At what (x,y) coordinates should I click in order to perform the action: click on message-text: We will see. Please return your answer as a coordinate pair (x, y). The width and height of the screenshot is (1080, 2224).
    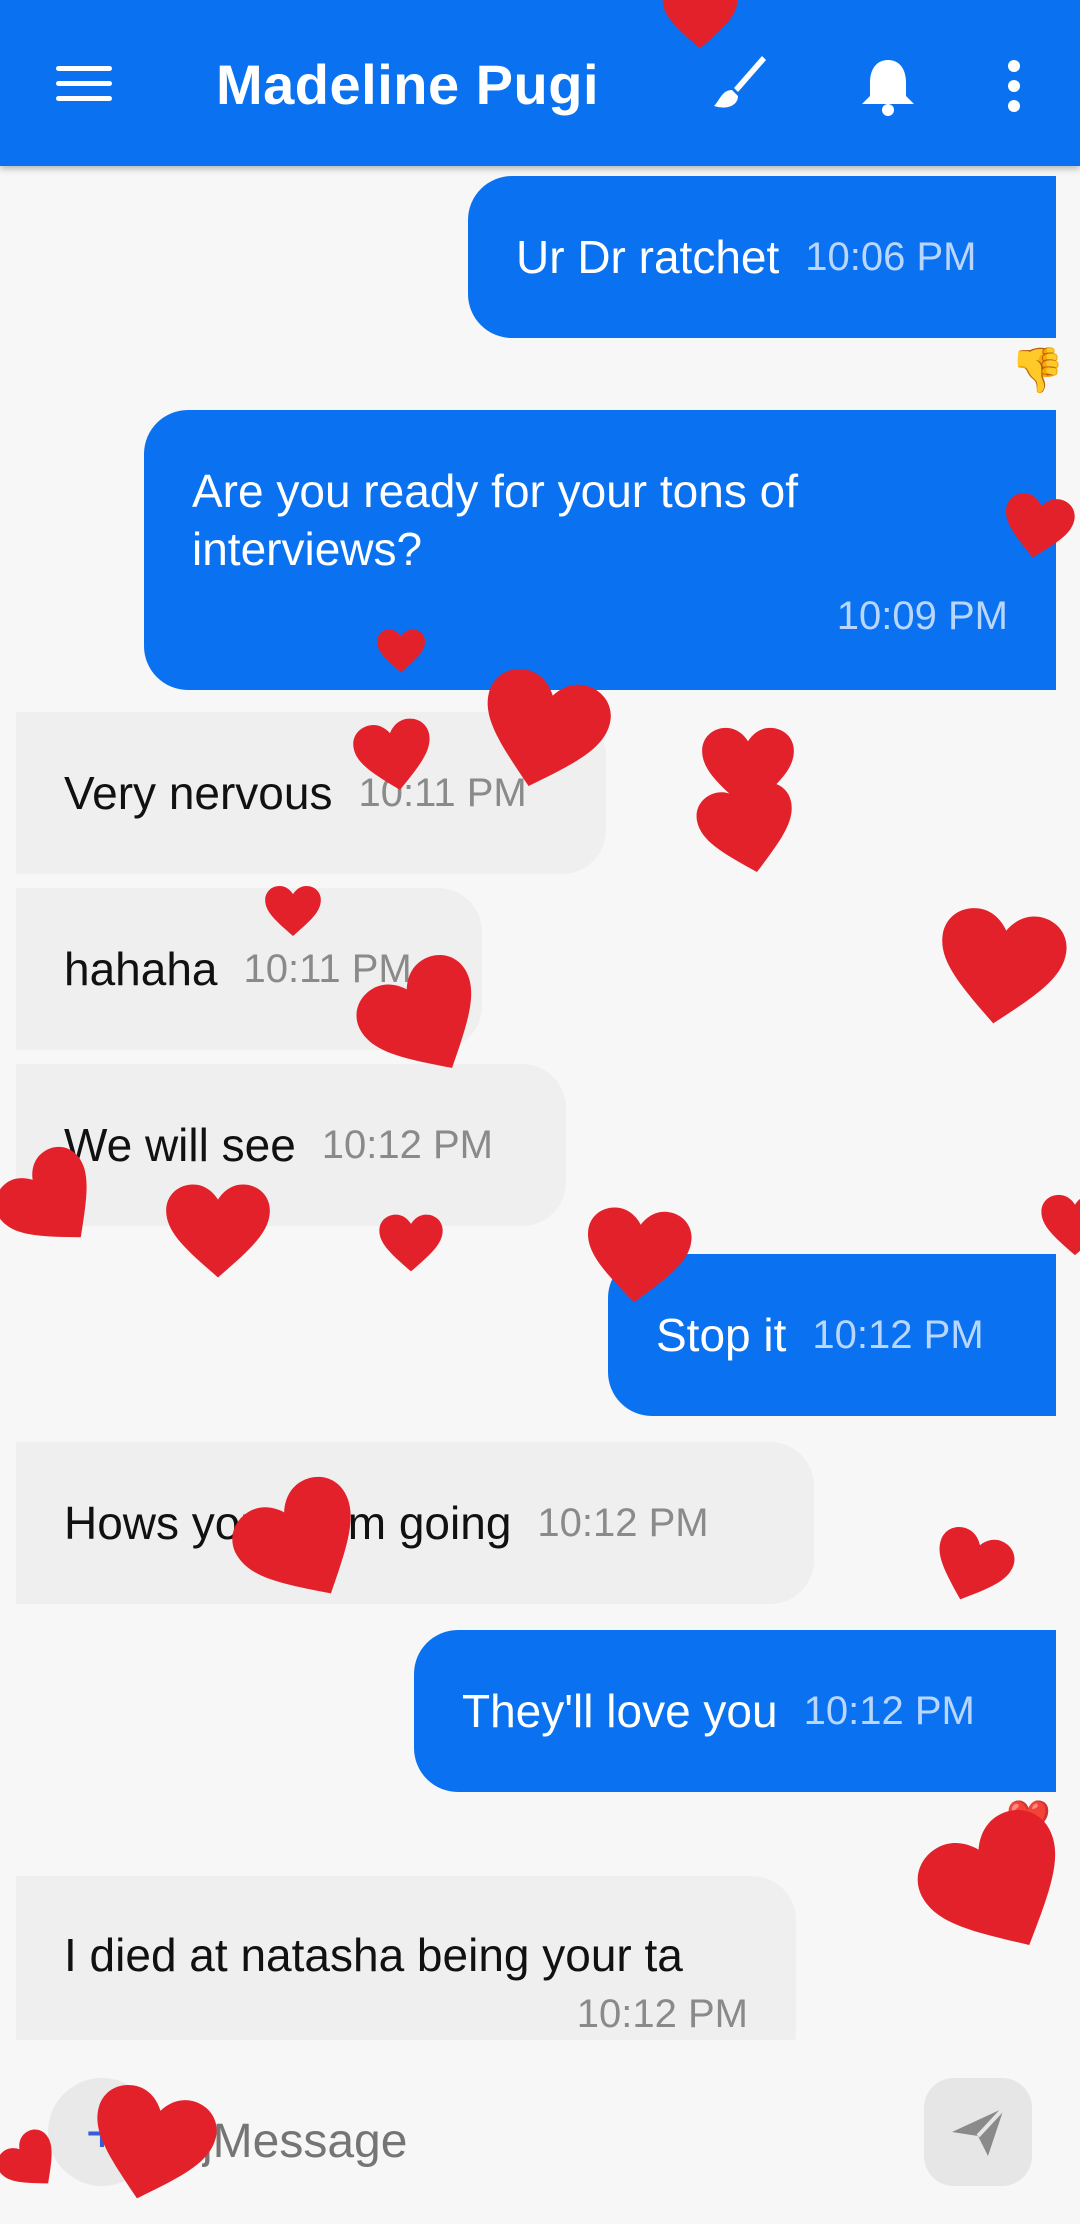
    Looking at the image, I should click on (180, 1145).